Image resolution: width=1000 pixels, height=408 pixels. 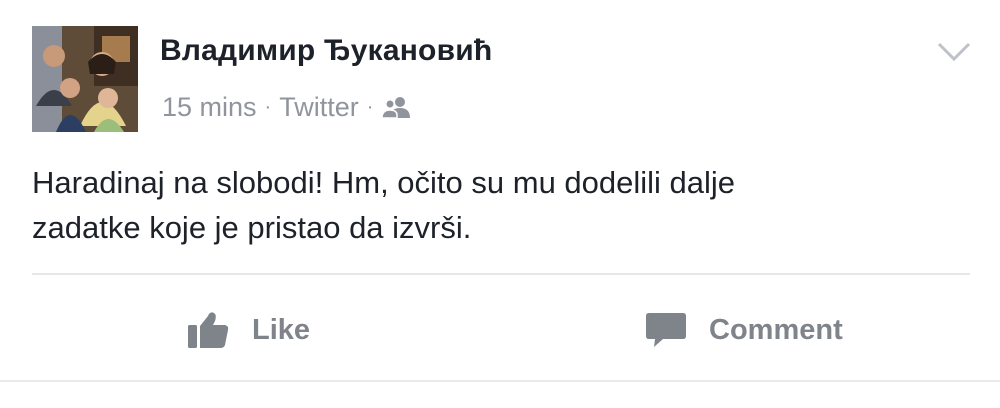 What do you see at coordinates (326, 51) in the screenshot?
I see `author-name: Владимир Ђукановић` at bounding box center [326, 51].